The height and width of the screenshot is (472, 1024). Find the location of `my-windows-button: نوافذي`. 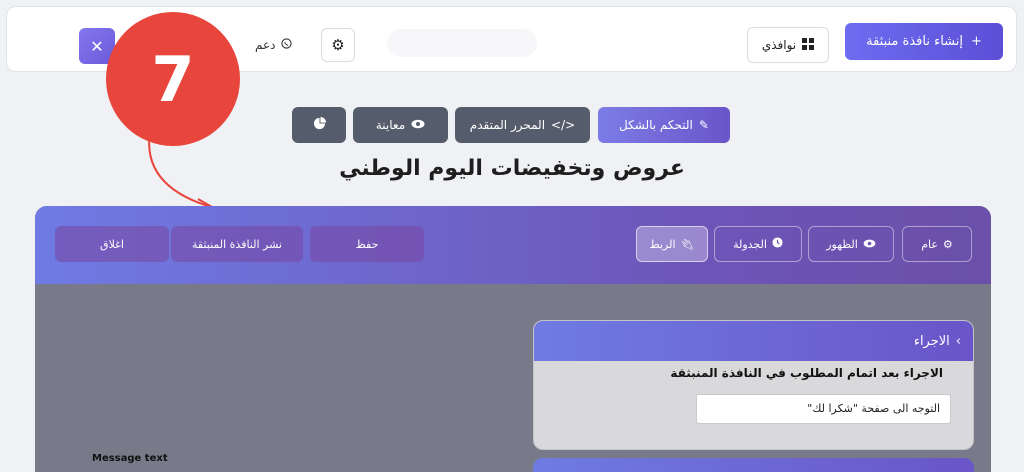

my-windows-button: نوافذي is located at coordinates (788, 45).